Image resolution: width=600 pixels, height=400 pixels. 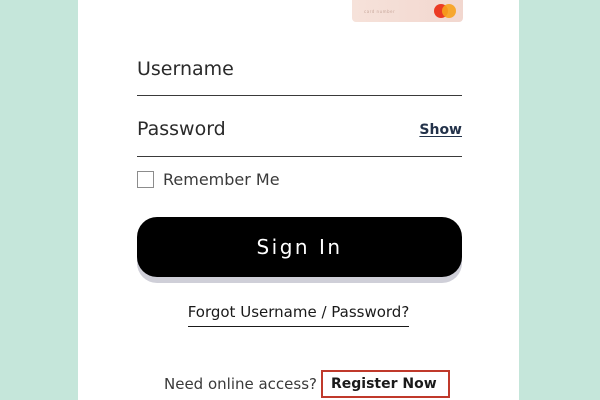 I want to click on remember-me-checkbox, so click(x=145, y=179).